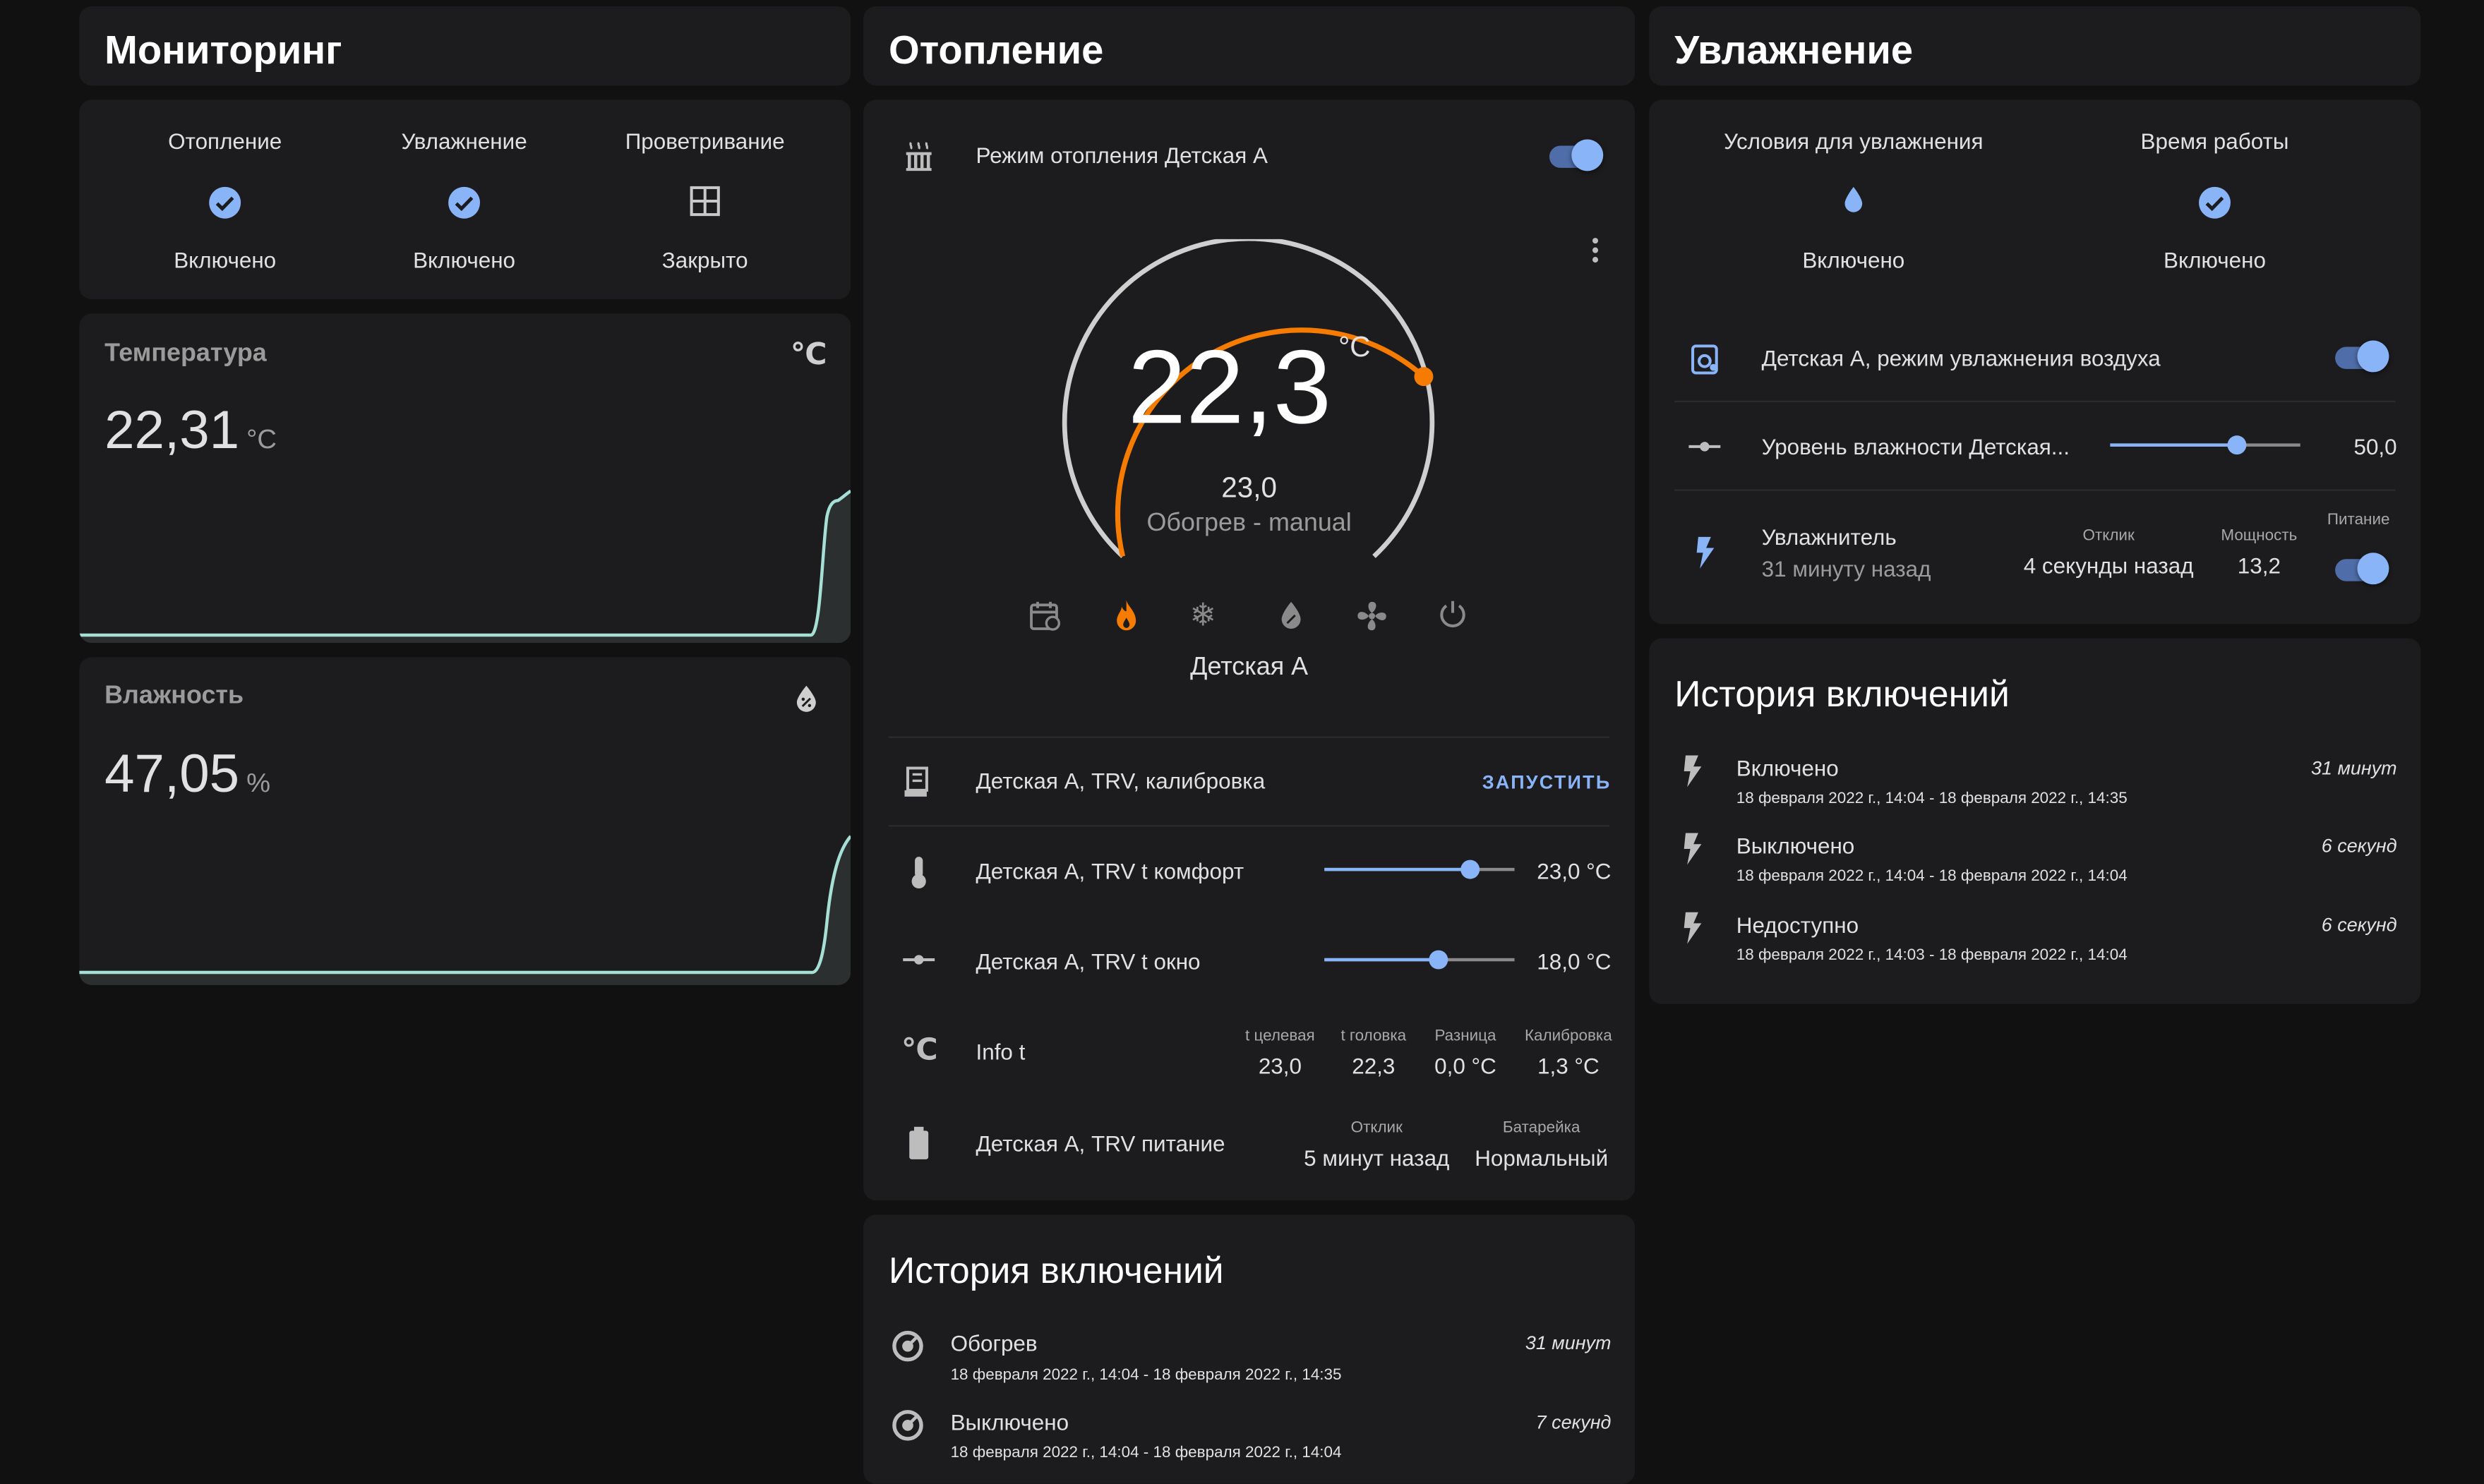  What do you see at coordinates (1788, 768) in the screenshot?
I see `history-state: Включено` at bounding box center [1788, 768].